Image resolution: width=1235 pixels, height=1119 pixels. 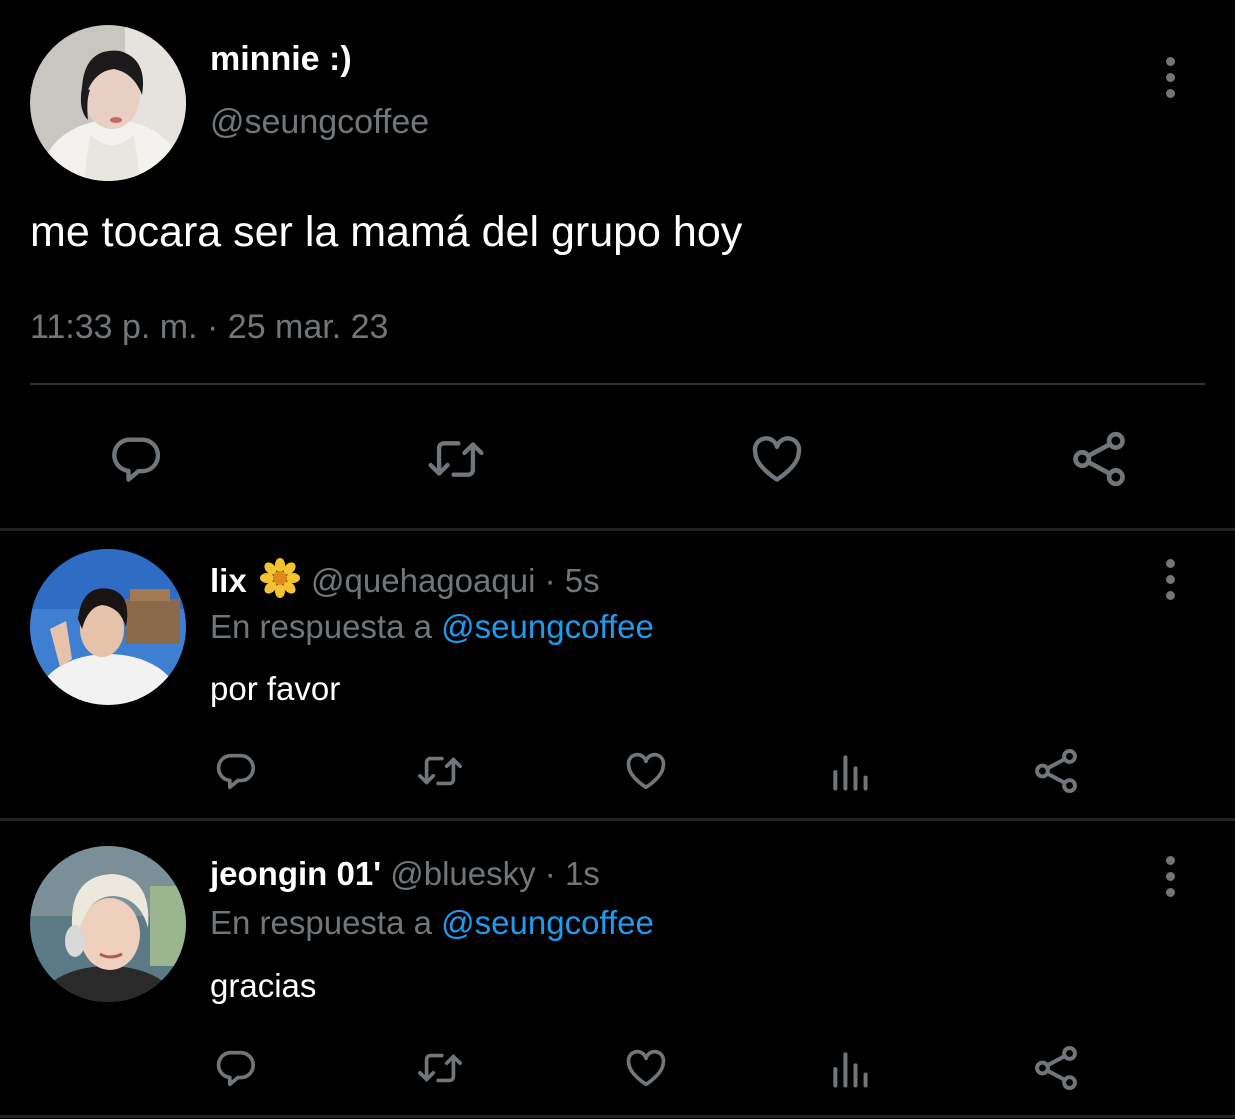 I want to click on reply-time: · 1s, so click(x=572, y=873).